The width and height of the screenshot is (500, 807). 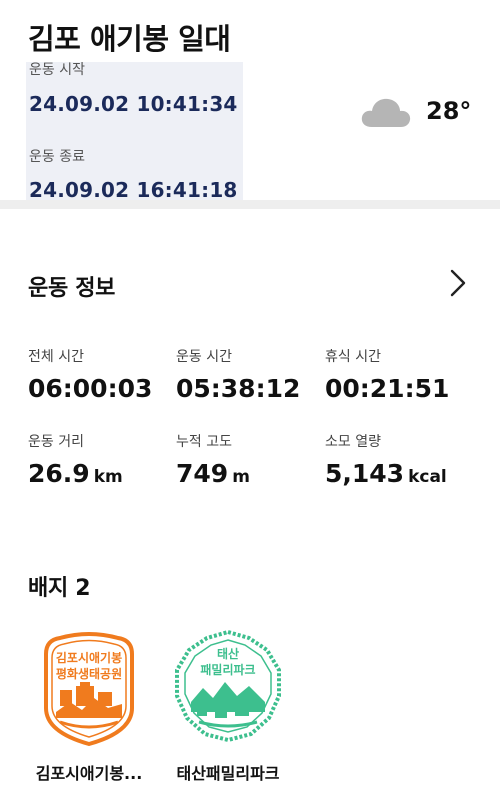 I want to click on svg-text: 평화생태공원, so click(x=89, y=673).